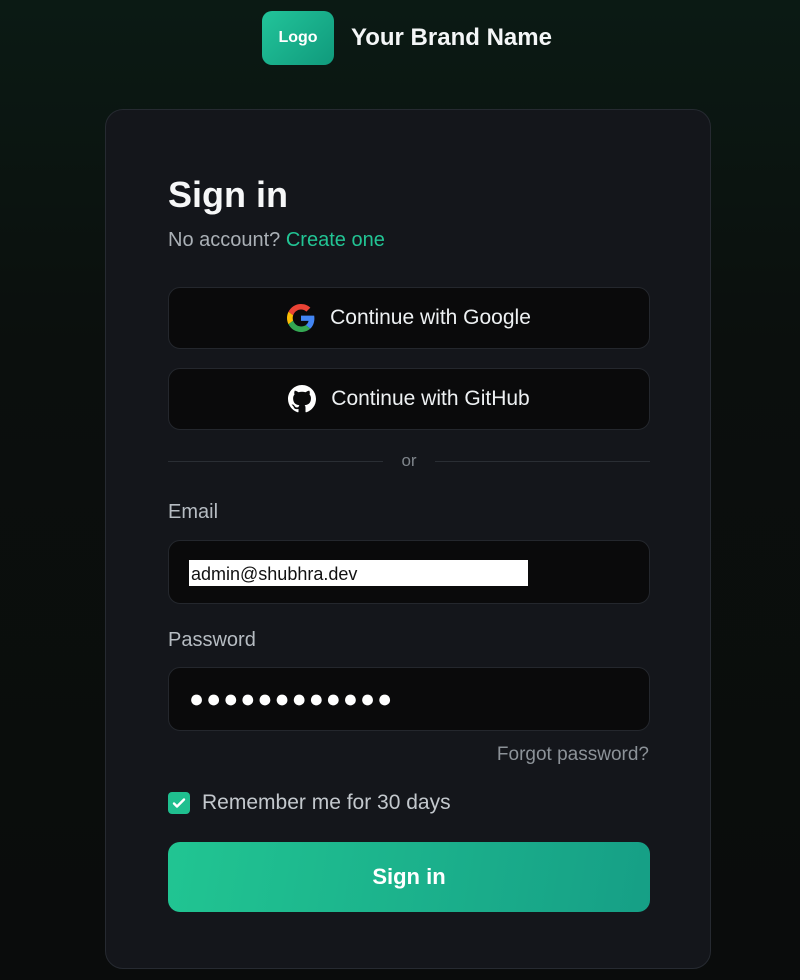 The image size is (800, 980). I want to click on logo-text: Logo, so click(298, 37).